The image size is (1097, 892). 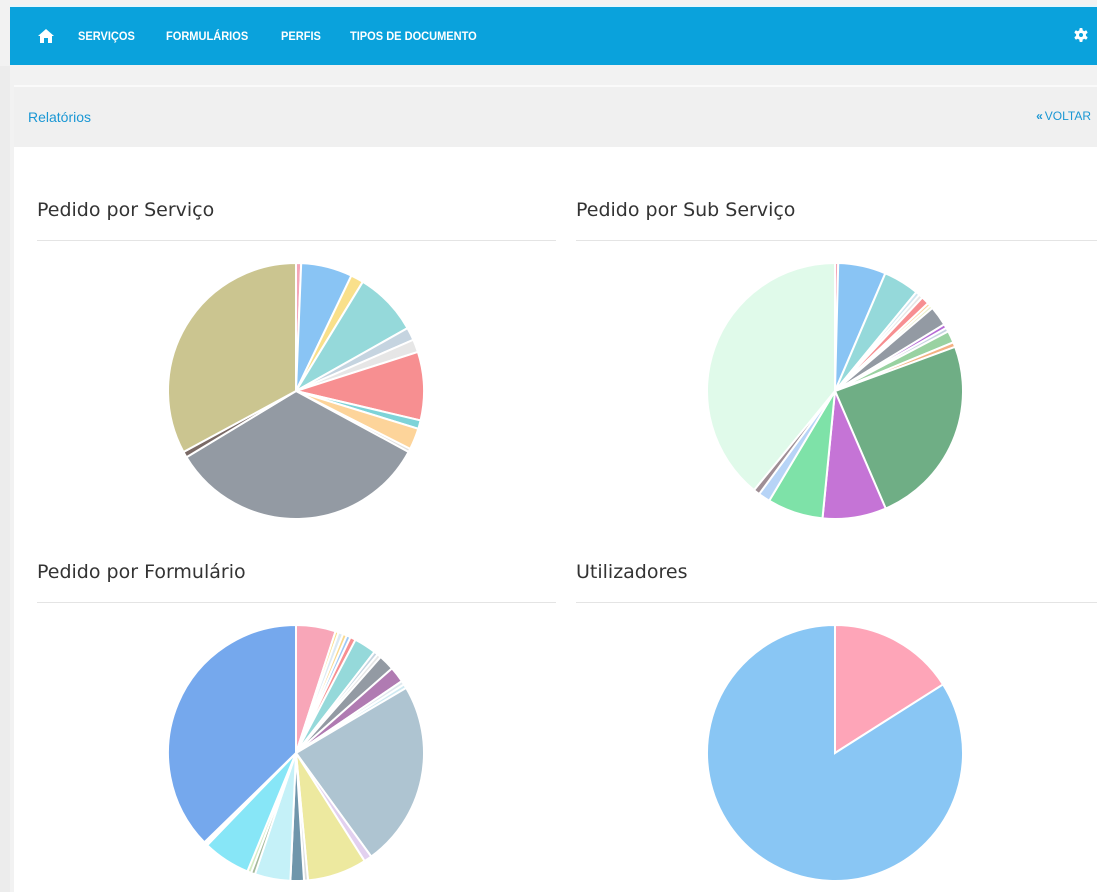 I want to click on back-label: VOLTAR, so click(x=1067, y=116).